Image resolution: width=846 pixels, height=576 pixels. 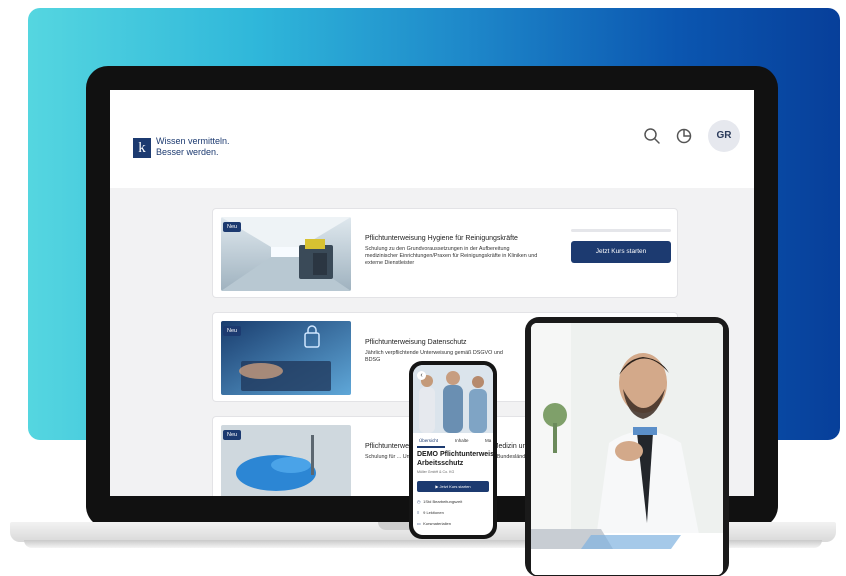 I want to click on list-icon: ≡, so click(x=418, y=512).